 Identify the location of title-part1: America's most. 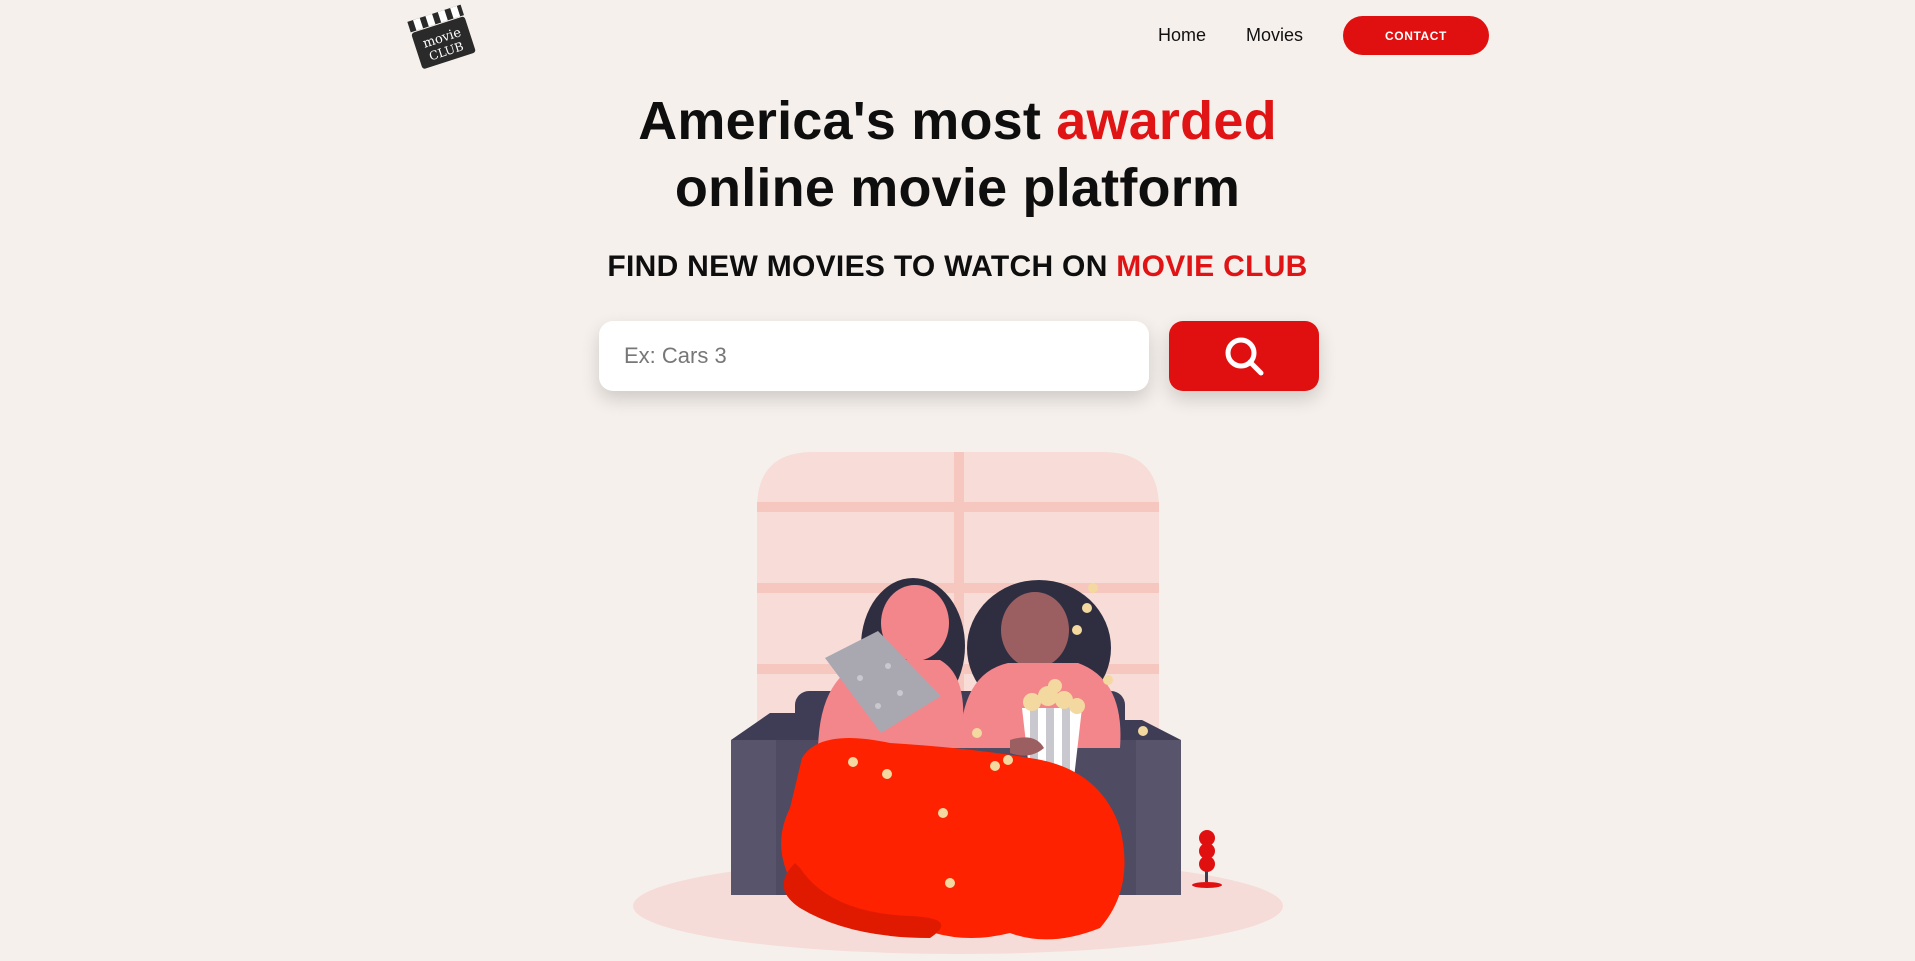
(847, 121).